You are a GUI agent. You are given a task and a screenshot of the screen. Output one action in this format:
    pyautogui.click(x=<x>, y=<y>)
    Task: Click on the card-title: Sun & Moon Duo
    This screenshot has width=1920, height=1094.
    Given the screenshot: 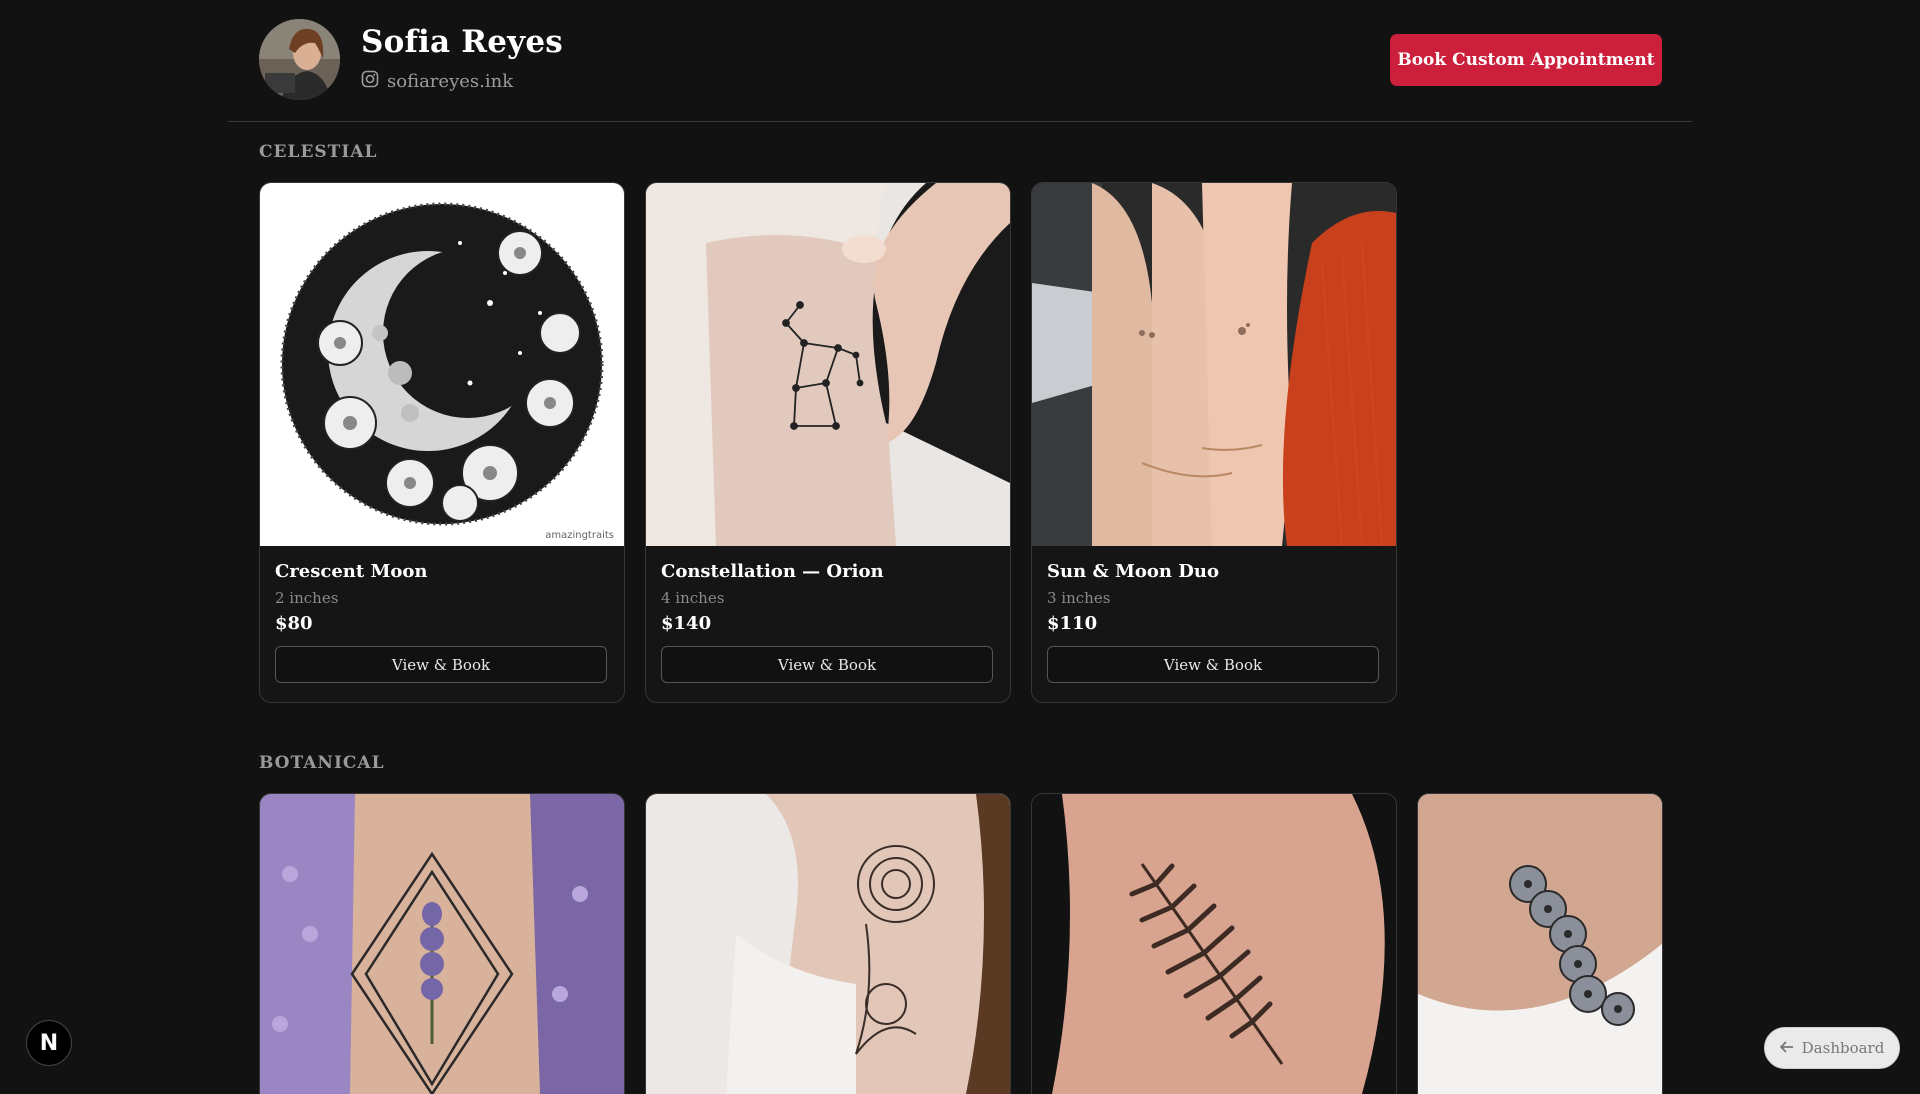 What is the action you would take?
    pyautogui.click(x=1133, y=571)
    